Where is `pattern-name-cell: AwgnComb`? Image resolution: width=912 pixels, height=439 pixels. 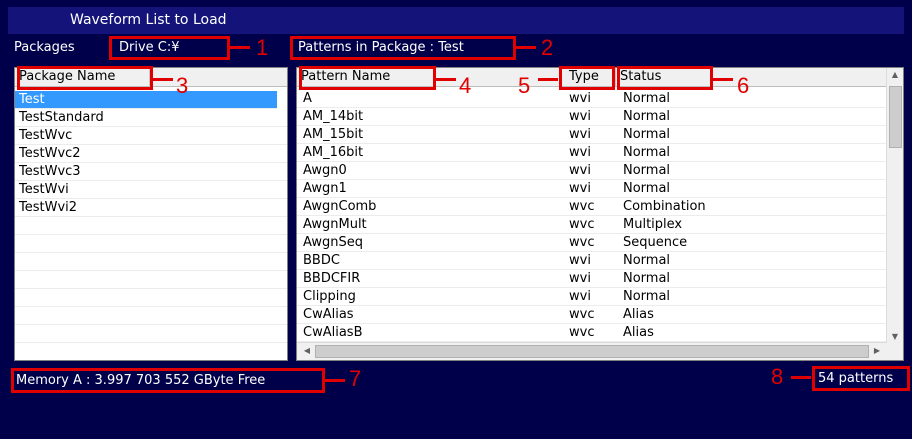 pattern-name-cell: AwgnComb is located at coordinates (340, 206).